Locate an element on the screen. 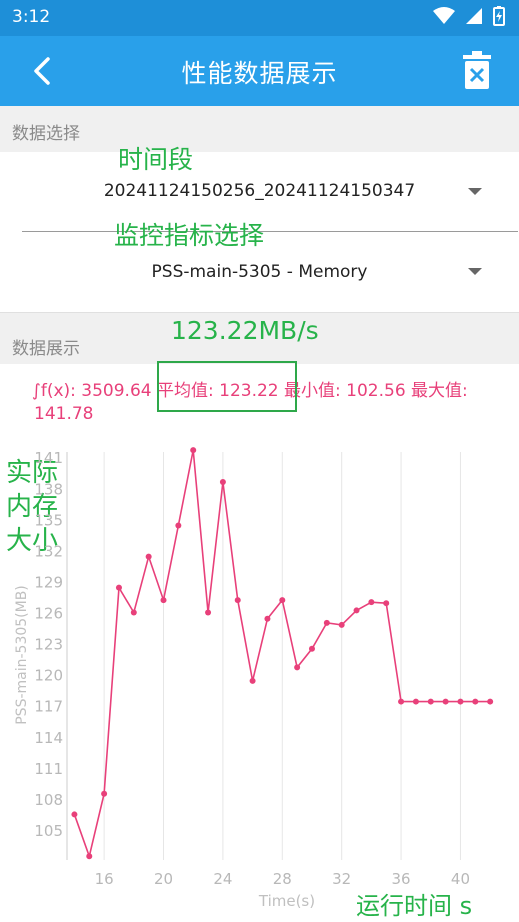 The height and width of the screenshot is (922, 519). status-bar: 3:12 is located at coordinates (259, 18).